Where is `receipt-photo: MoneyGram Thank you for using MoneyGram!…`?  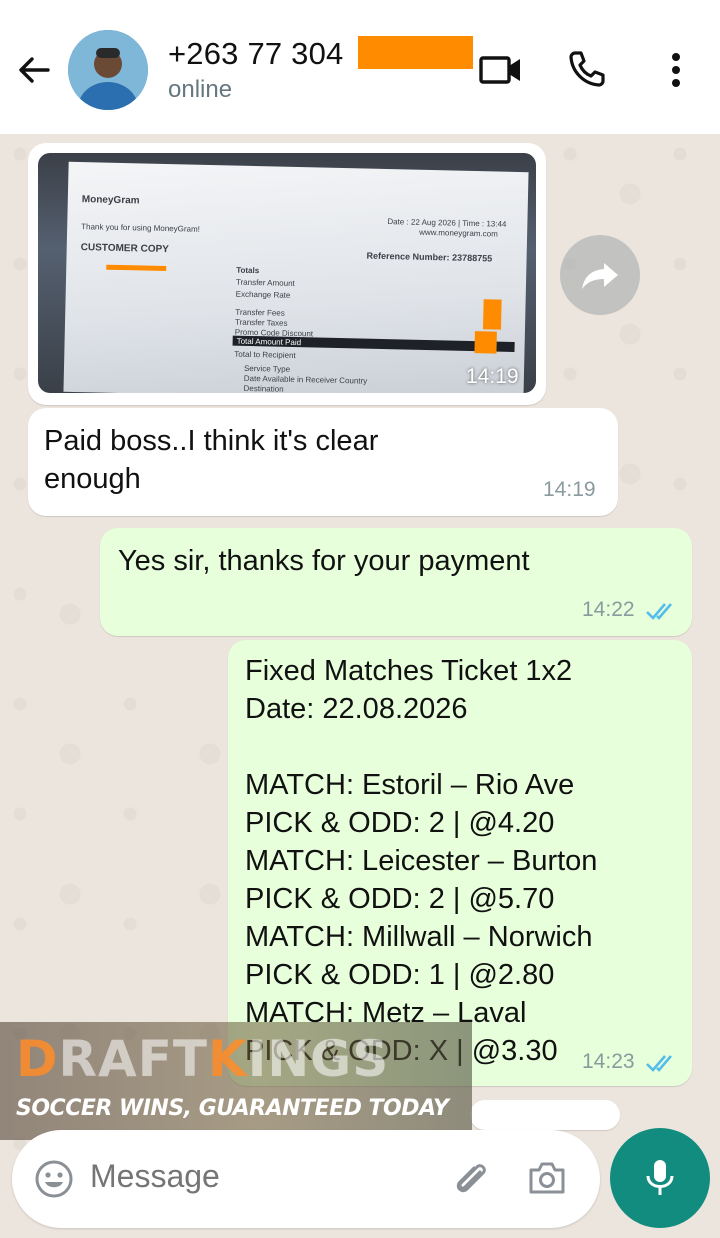
receipt-photo: MoneyGram Thank you for using MoneyGram!… is located at coordinates (287, 273).